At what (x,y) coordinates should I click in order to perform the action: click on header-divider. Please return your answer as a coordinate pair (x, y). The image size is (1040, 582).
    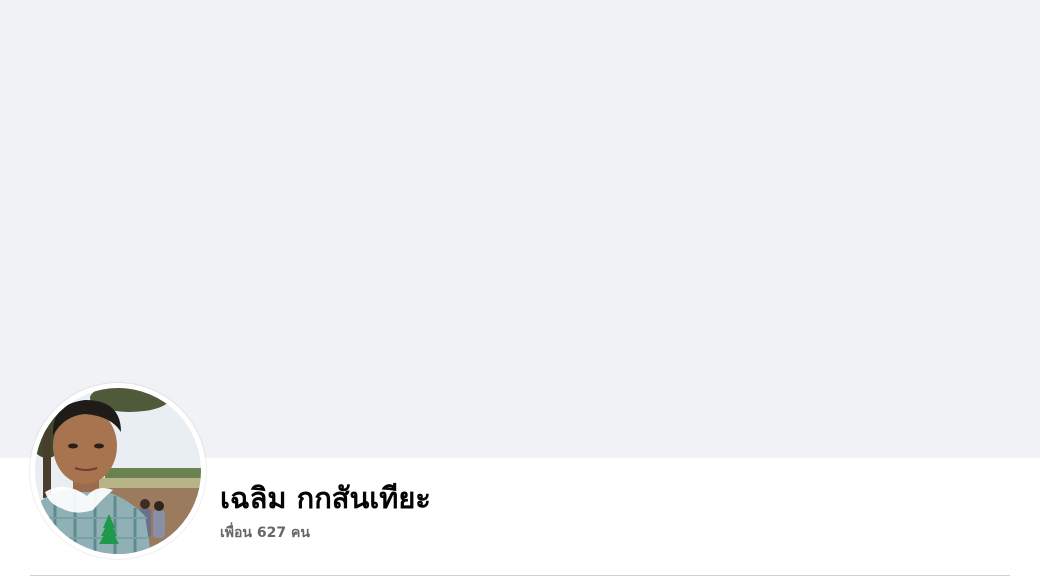
    Looking at the image, I should click on (520, 575).